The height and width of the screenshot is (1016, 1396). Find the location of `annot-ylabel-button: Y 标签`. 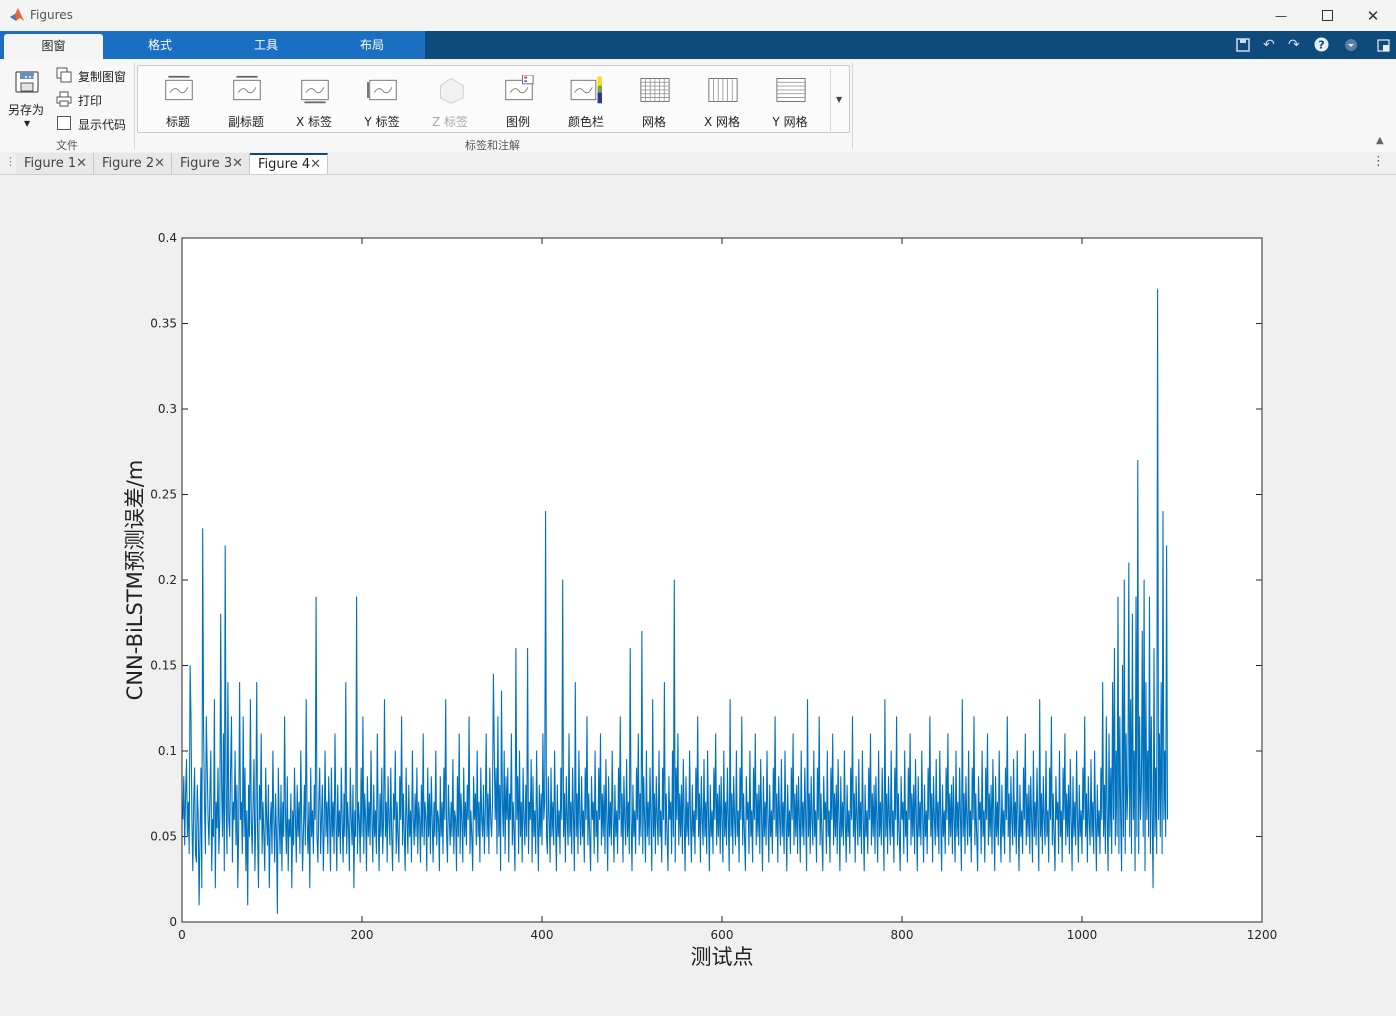

annot-ylabel-button: Y 标签 is located at coordinates (382, 98).